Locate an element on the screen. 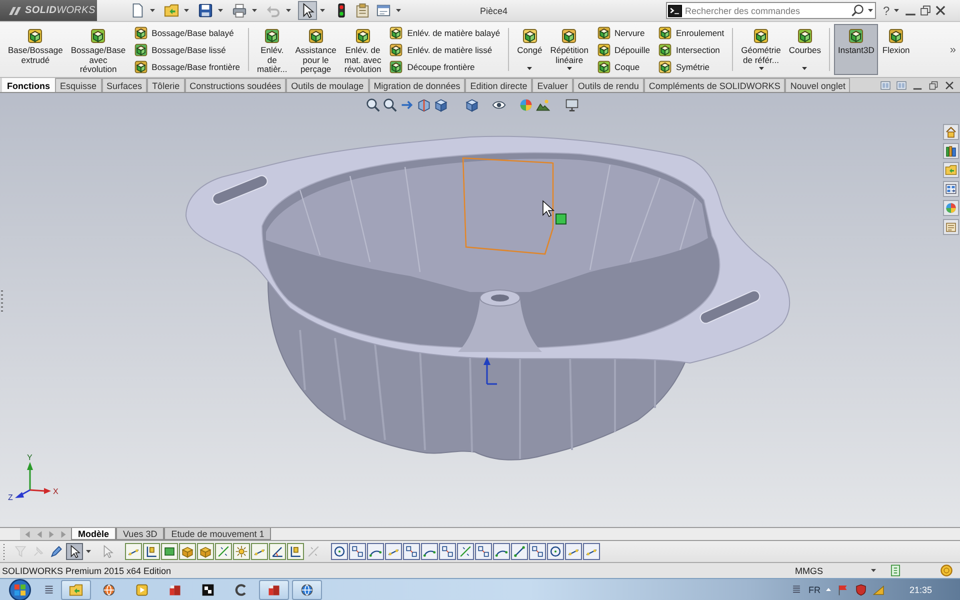 This screenshot has width=960, height=600. search-icon is located at coordinates (857, 10).